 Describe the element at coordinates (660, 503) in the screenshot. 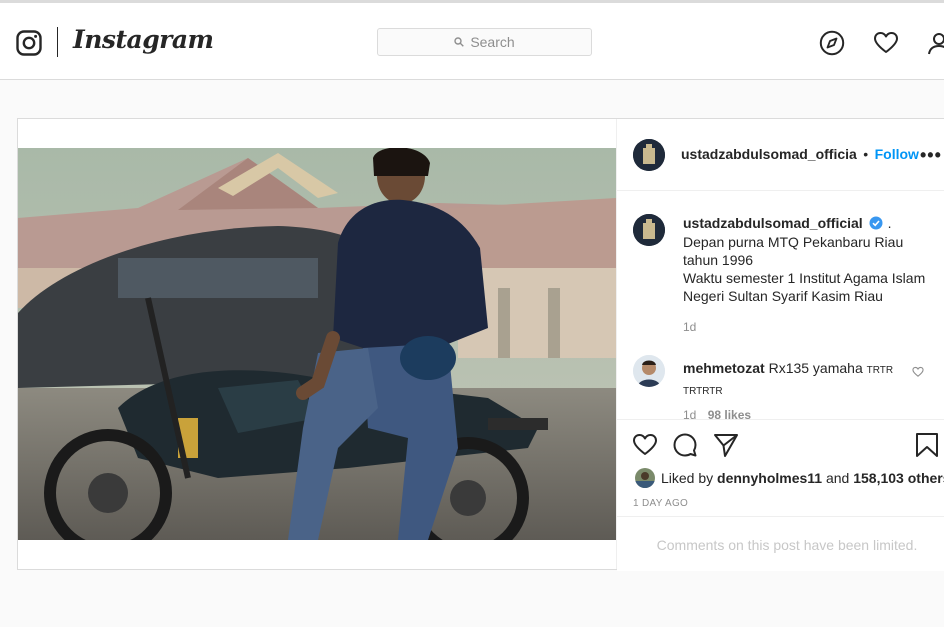

I see `post-date: 1 DAY AGO` at that location.